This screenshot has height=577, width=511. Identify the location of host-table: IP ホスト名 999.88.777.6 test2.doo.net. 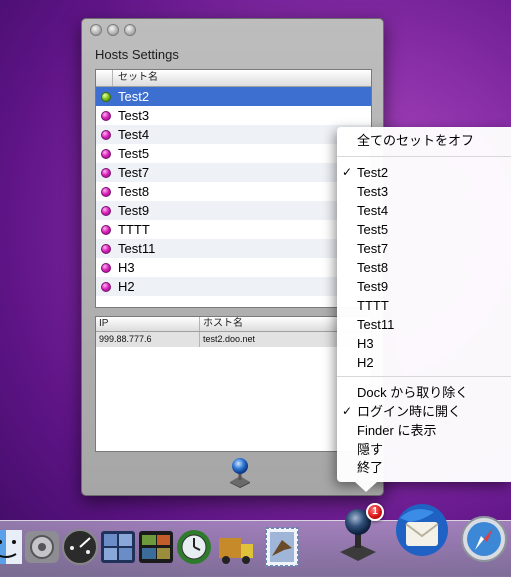
(233, 384).